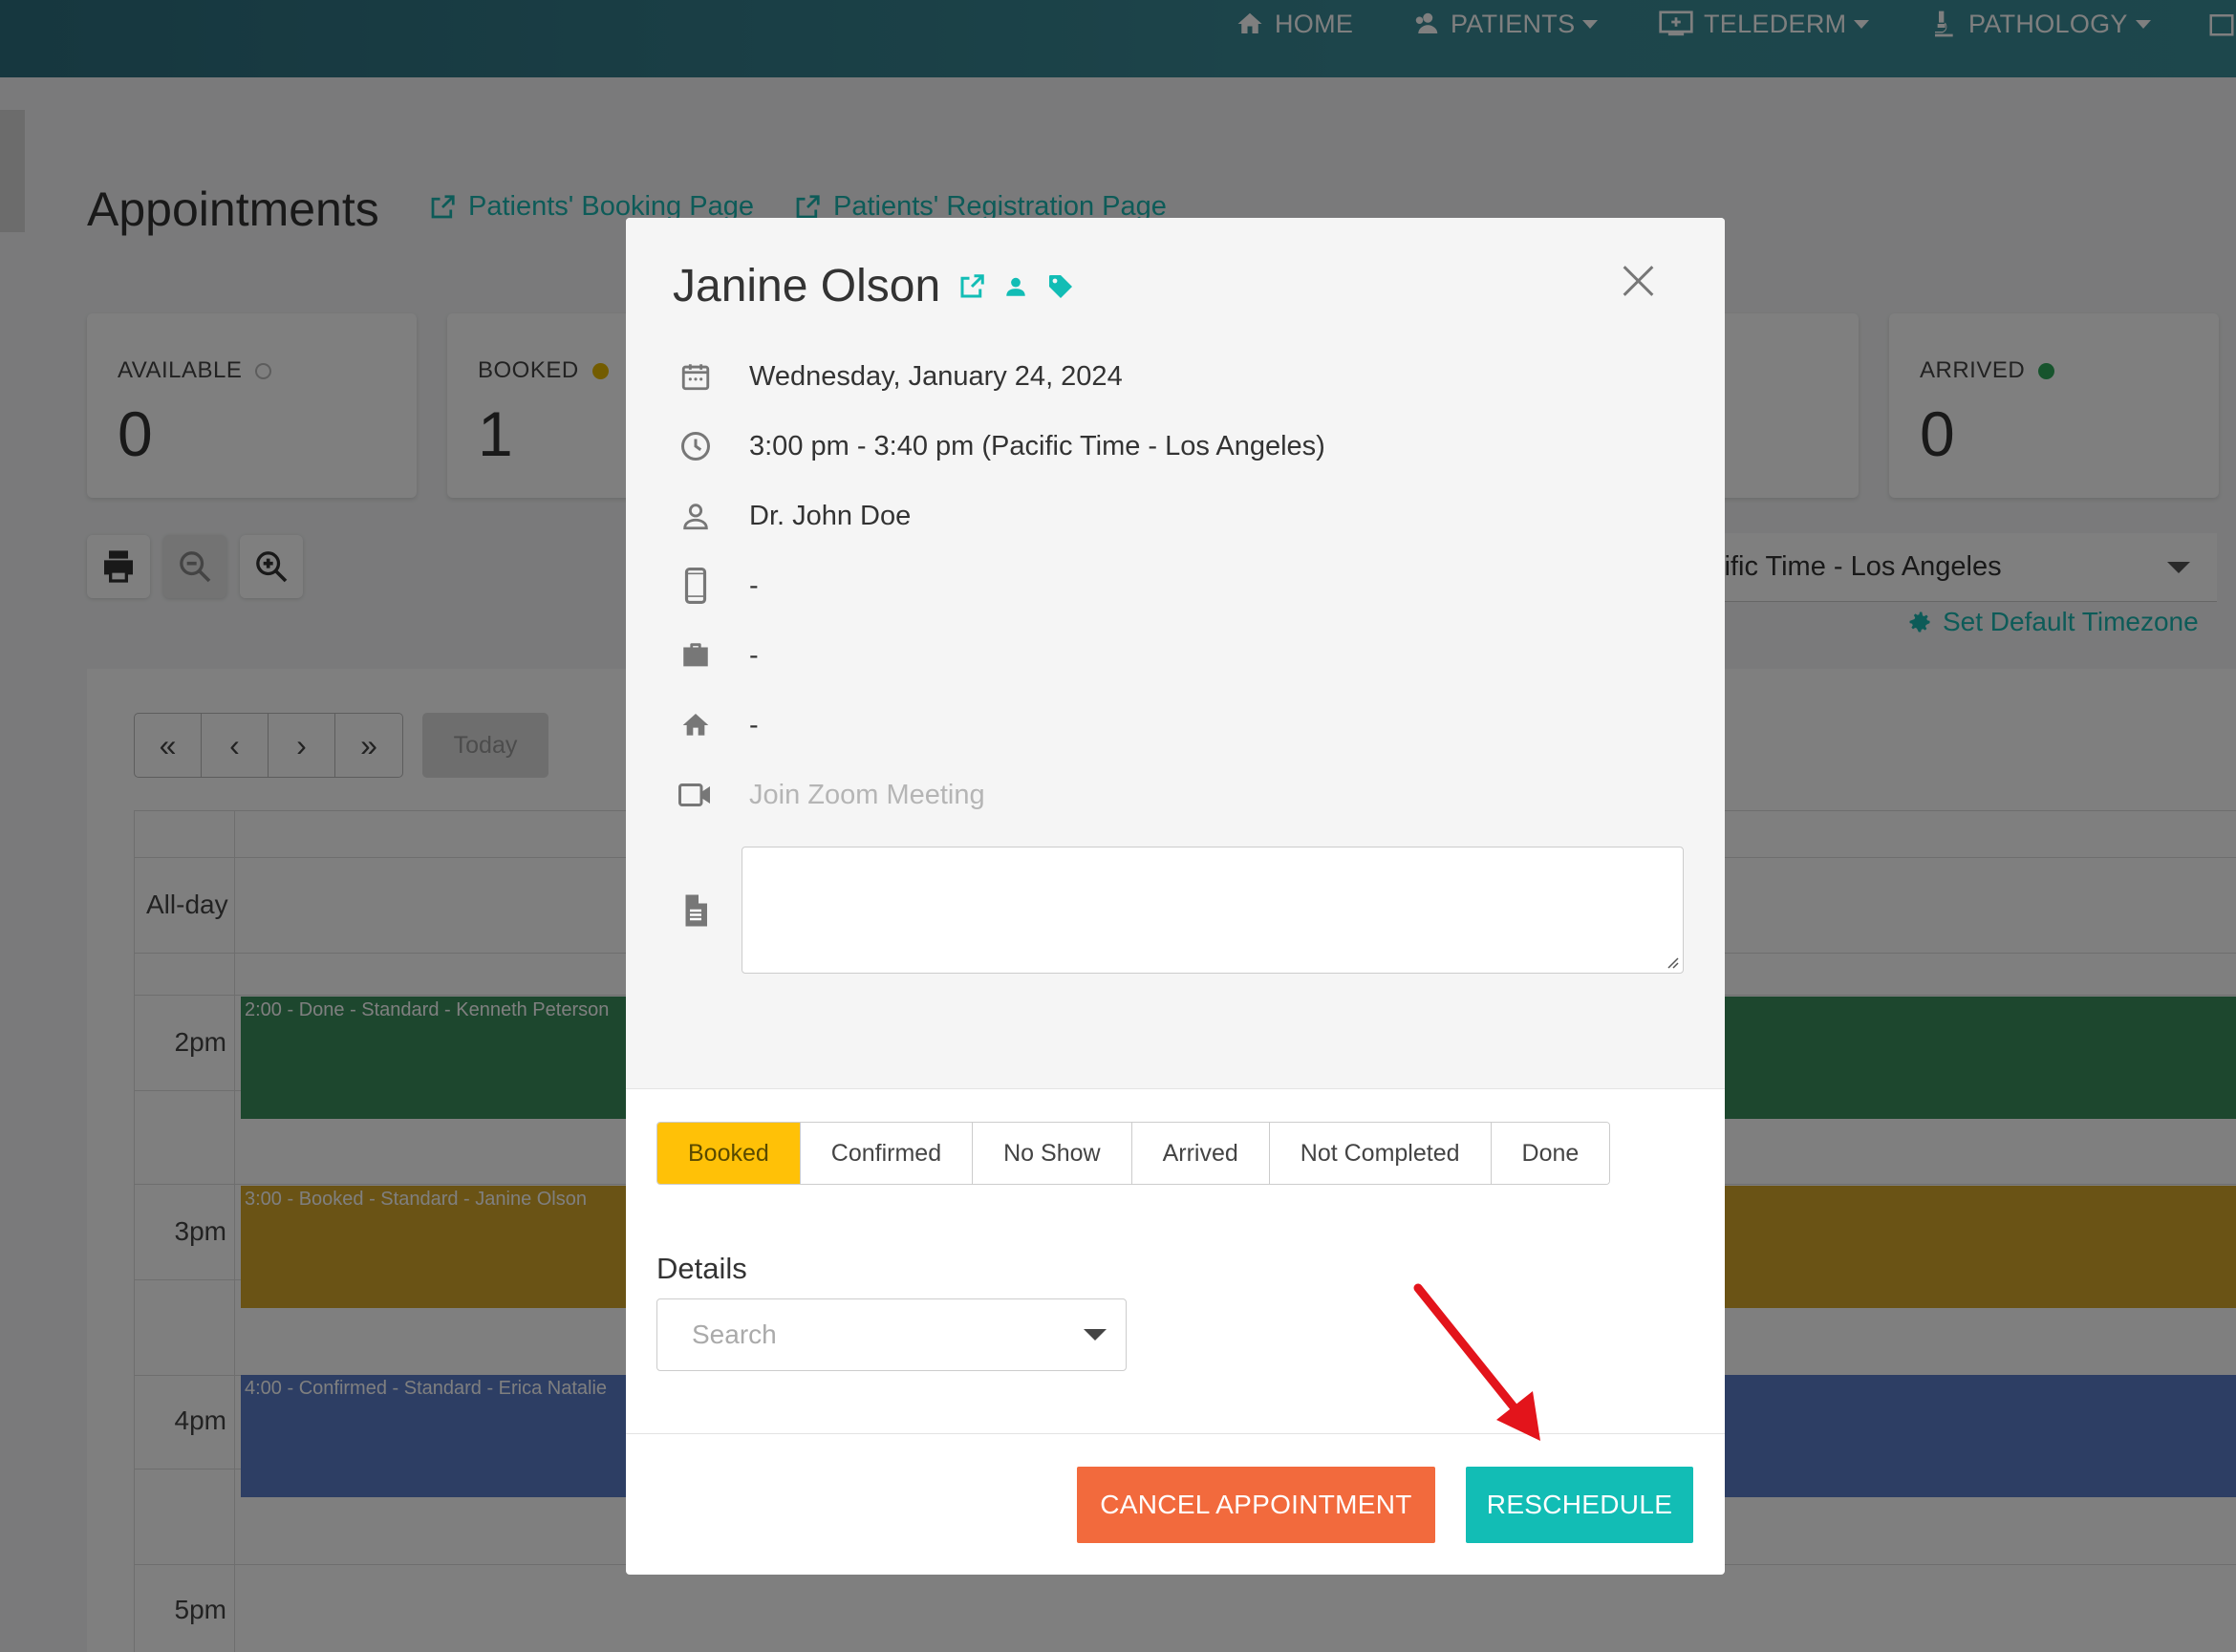  Describe the element at coordinates (729, 1154) in the screenshot. I see `status-booked-button: Booked` at that location.